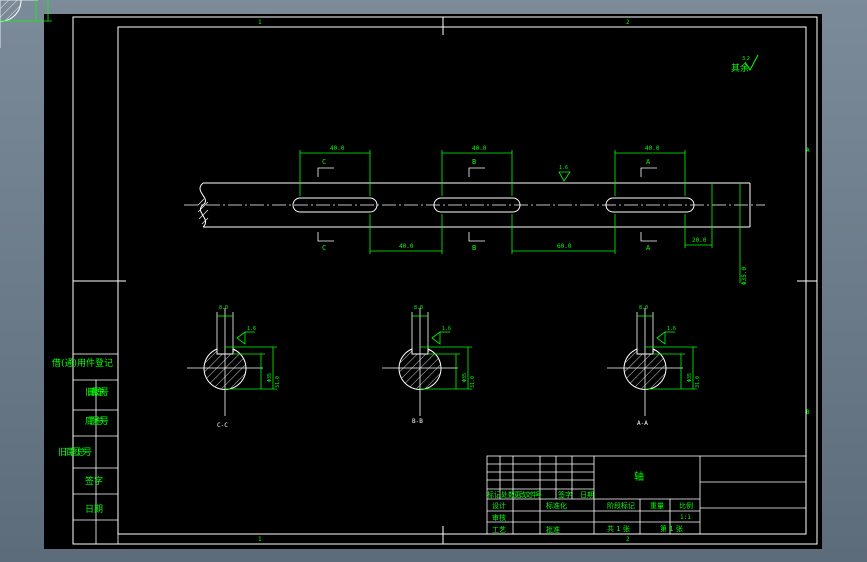  I want to click on section-marker-b-top: B, so click(474, 162).